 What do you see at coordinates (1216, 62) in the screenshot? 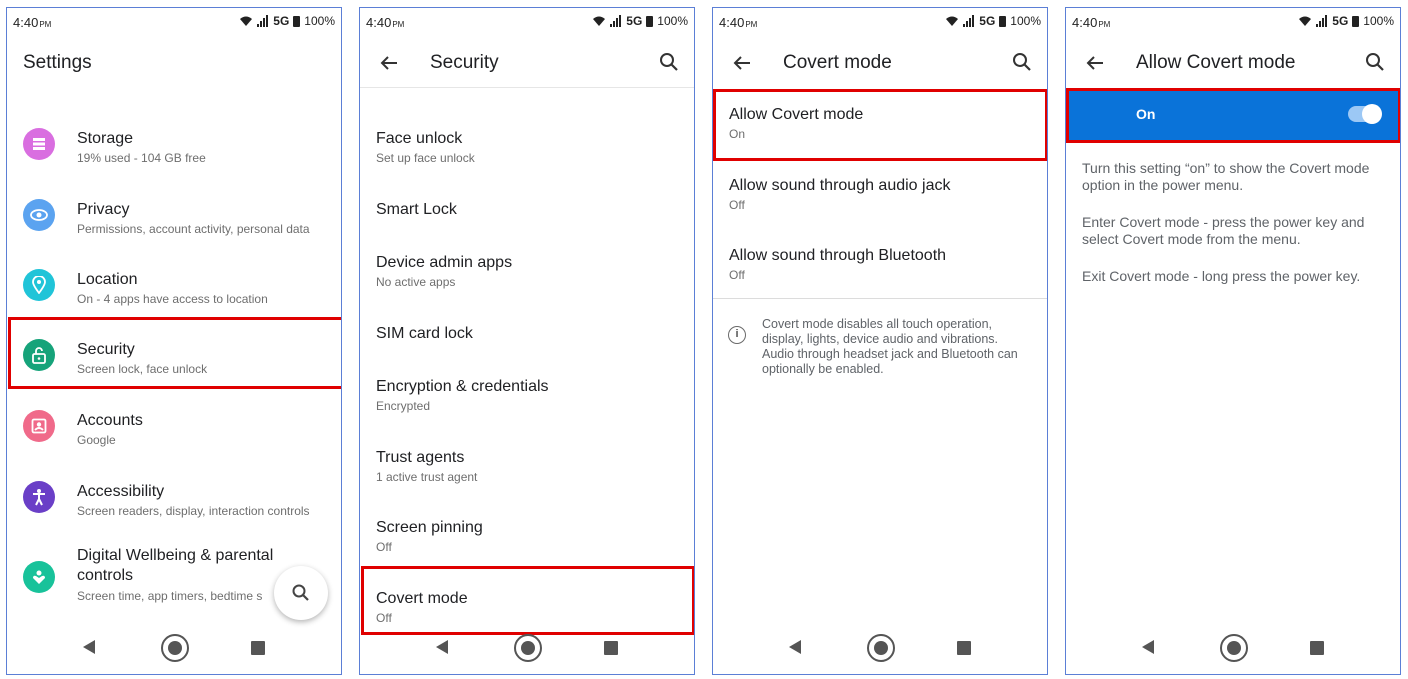
I see `page-title: Allow Covert mode` at bounding box center [1216, 62].